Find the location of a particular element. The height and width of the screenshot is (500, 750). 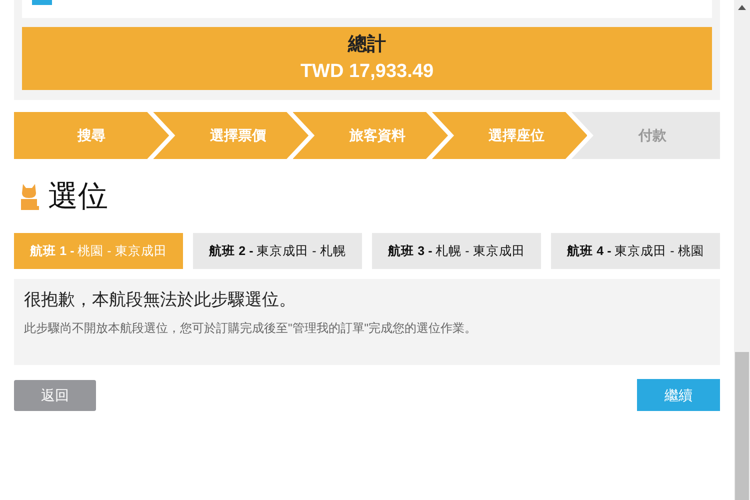

scrollbar is located at coordinates (742, 250).